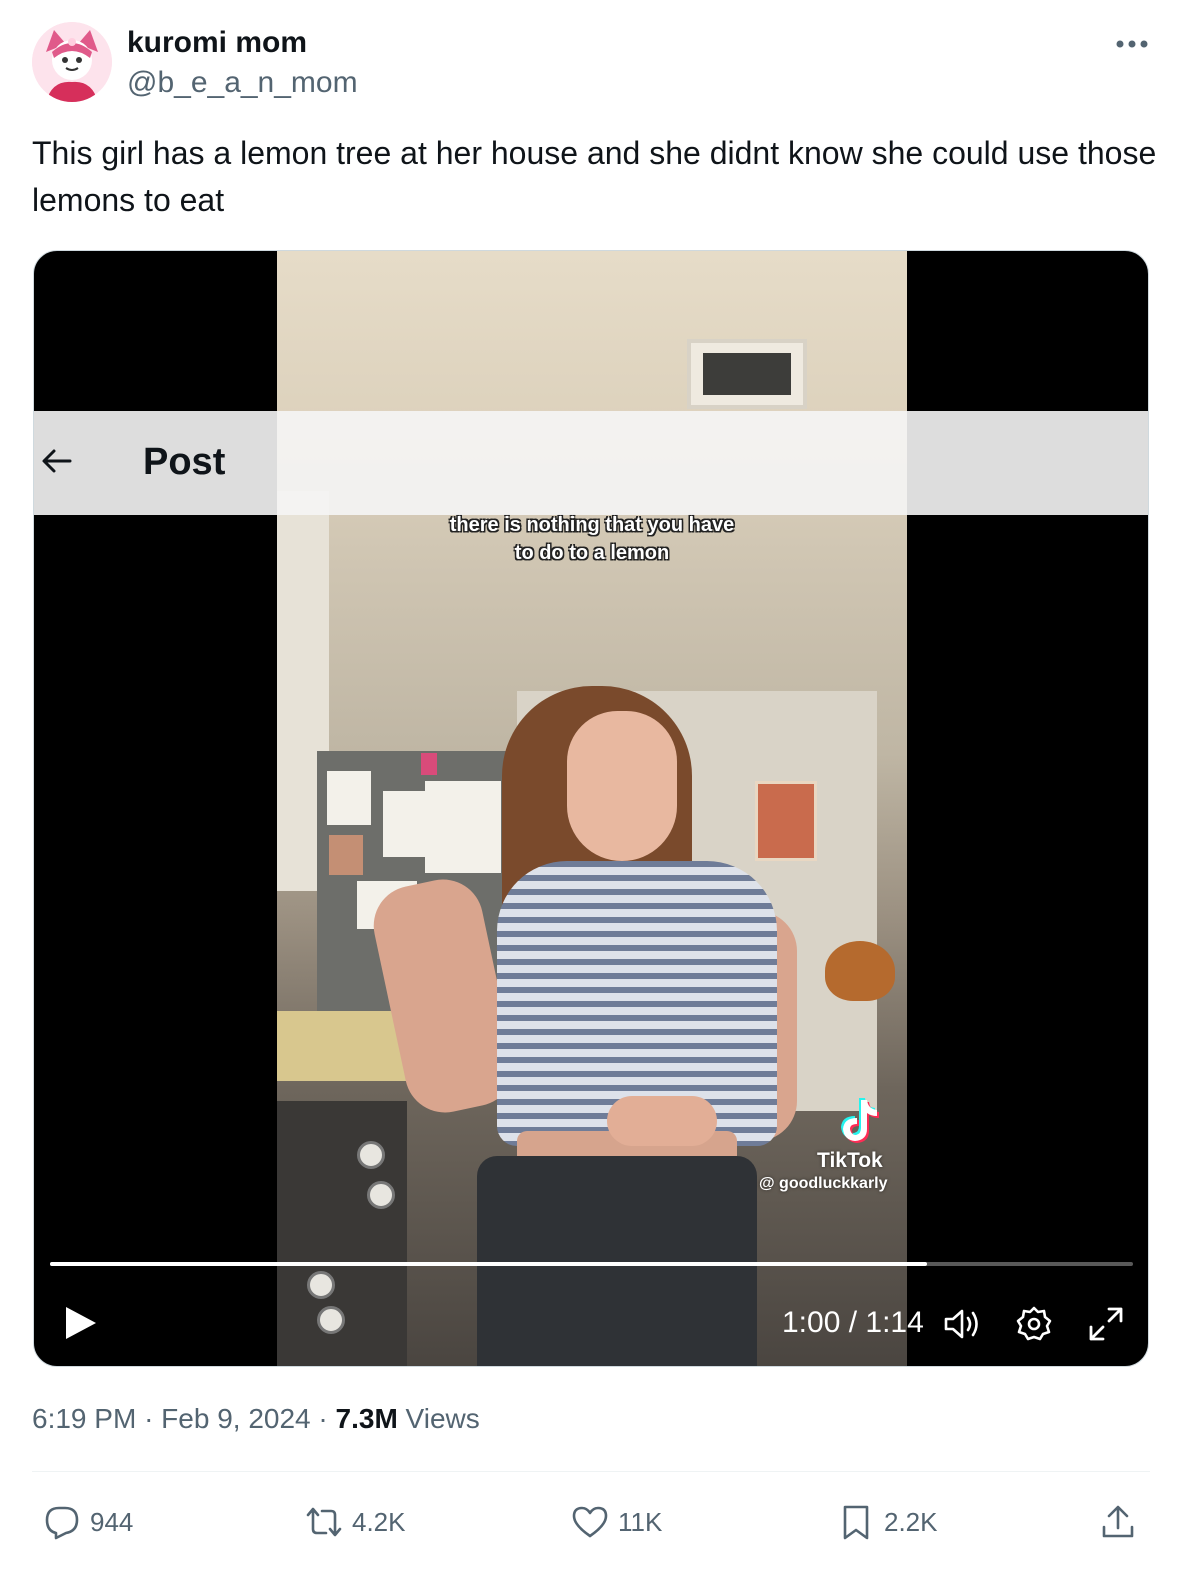  I want to click on video-caption-line: to do to a lemon, so click(592, 553).